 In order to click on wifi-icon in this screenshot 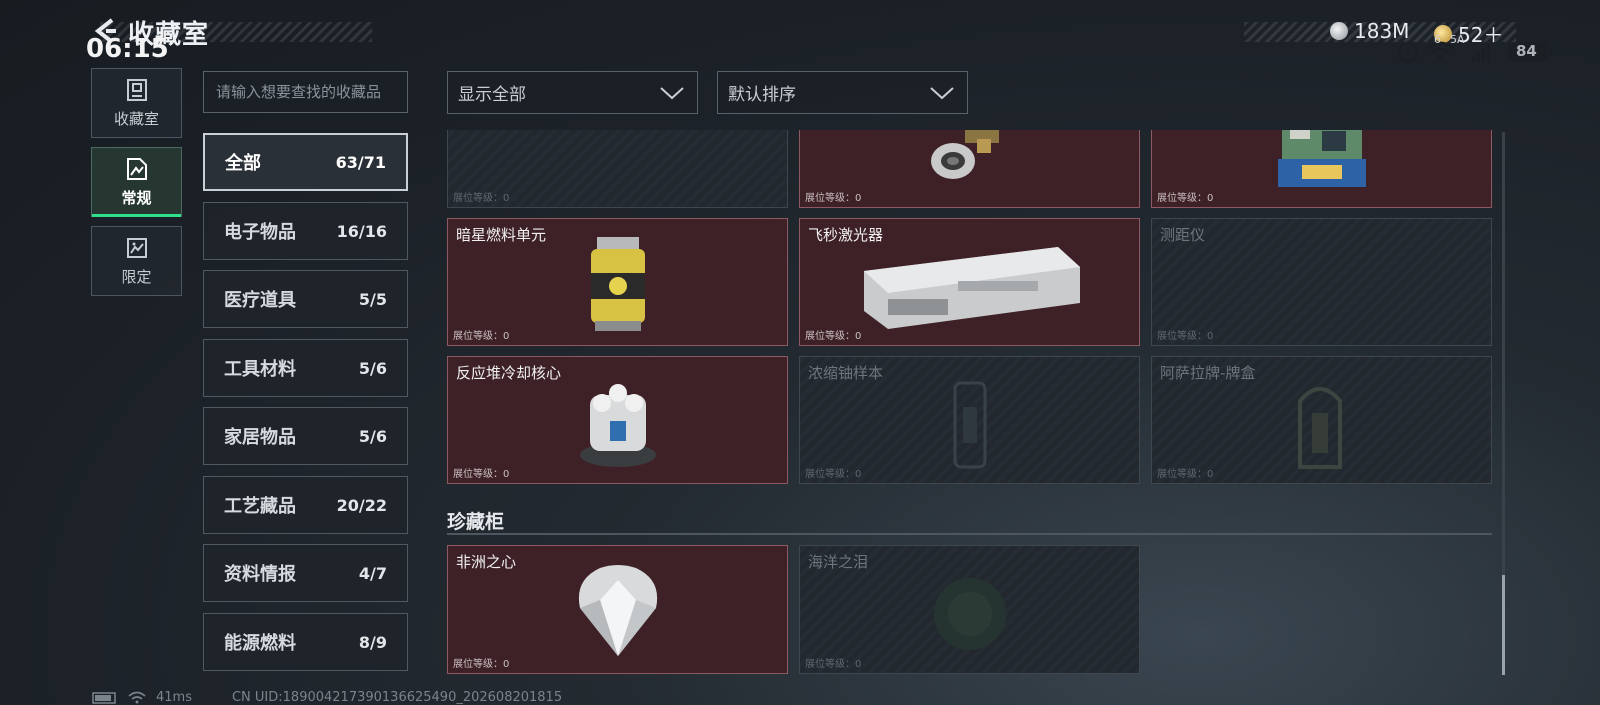, I will do `click(137, 697)`.